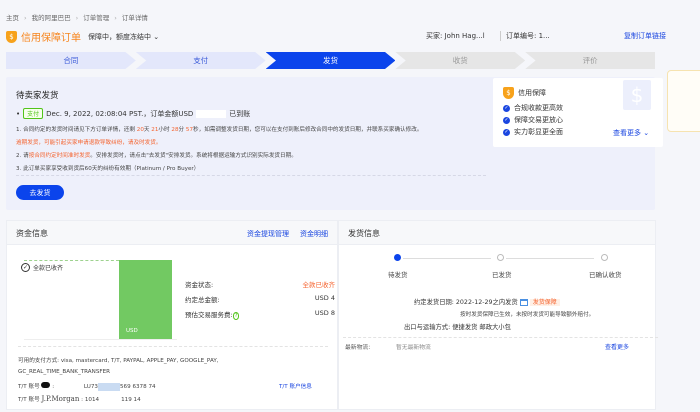 Image resolution: width=700 pixels, height=412 pixels. Describe the element at coordinates (533, 108) in the screenshot. I see `guarantee-item: ✓ 合规收款更高效` at that location.